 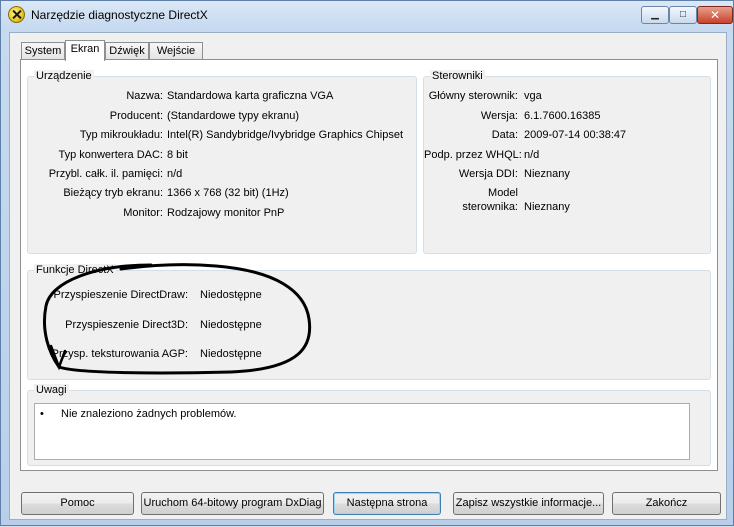 What do you see at coordinates (233, 116) in the screenshot?
I see `device-manufacturer-value: (Standardowe typy ekranu)` at bounding box center [233, 116].